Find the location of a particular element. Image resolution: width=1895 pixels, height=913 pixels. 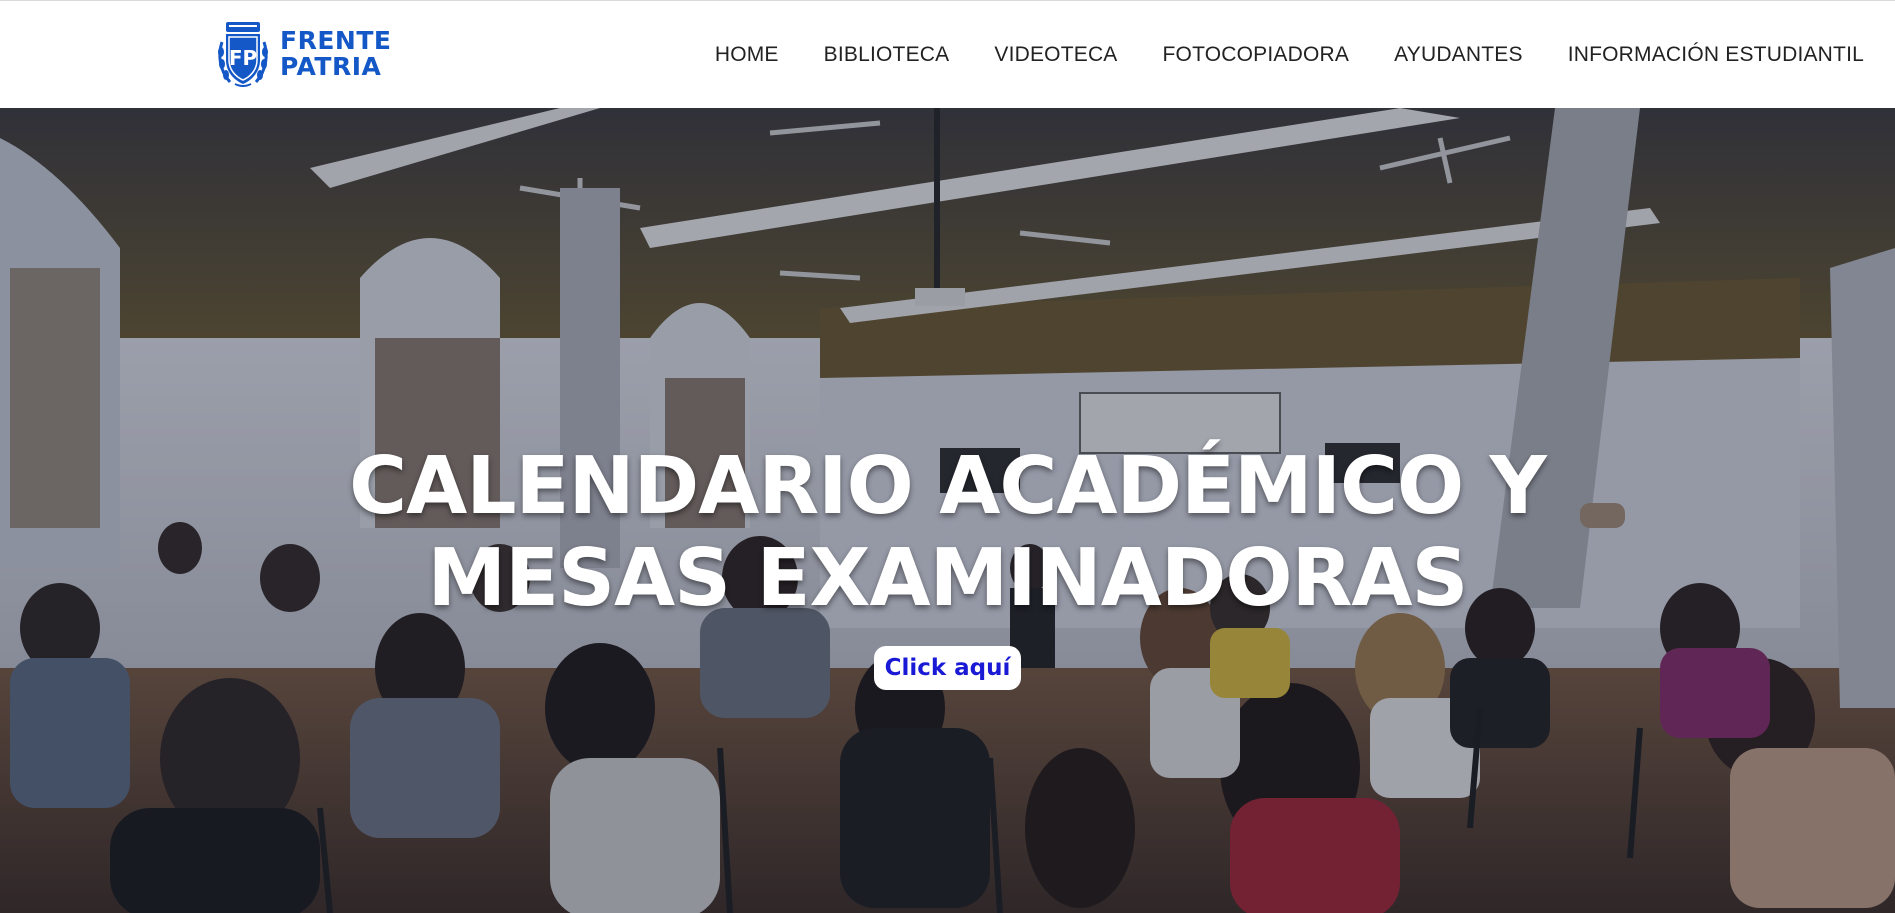

brand-name-line2: PATRIA is located at coordinates (331, 66).